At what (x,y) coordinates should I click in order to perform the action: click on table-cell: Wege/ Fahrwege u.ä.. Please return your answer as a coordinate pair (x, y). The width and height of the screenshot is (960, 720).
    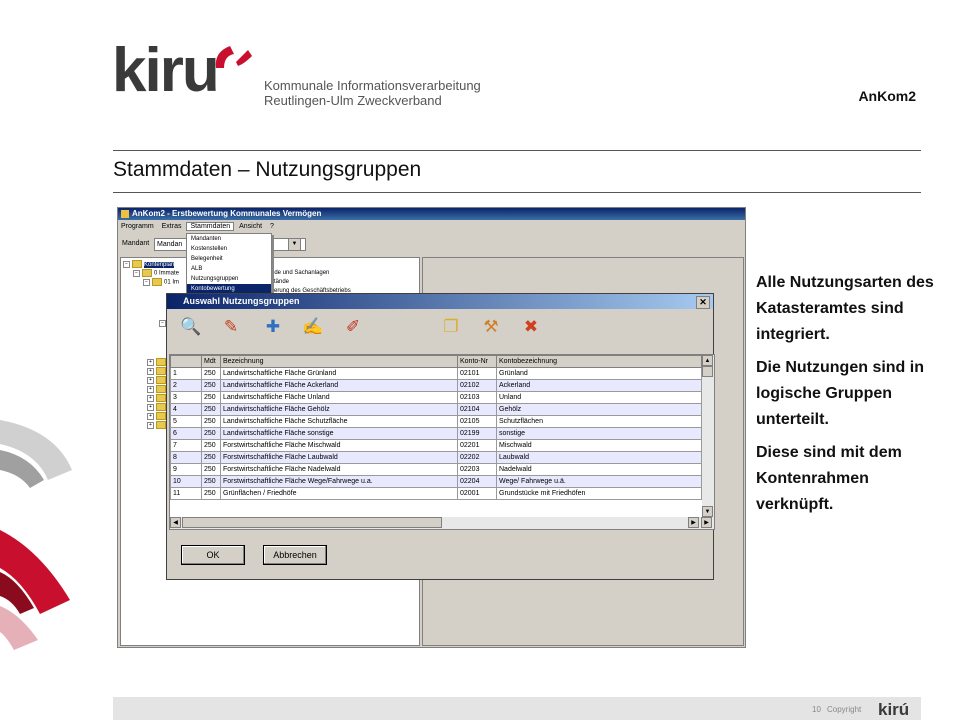
    Looking at the image, I should click on (599, 481).